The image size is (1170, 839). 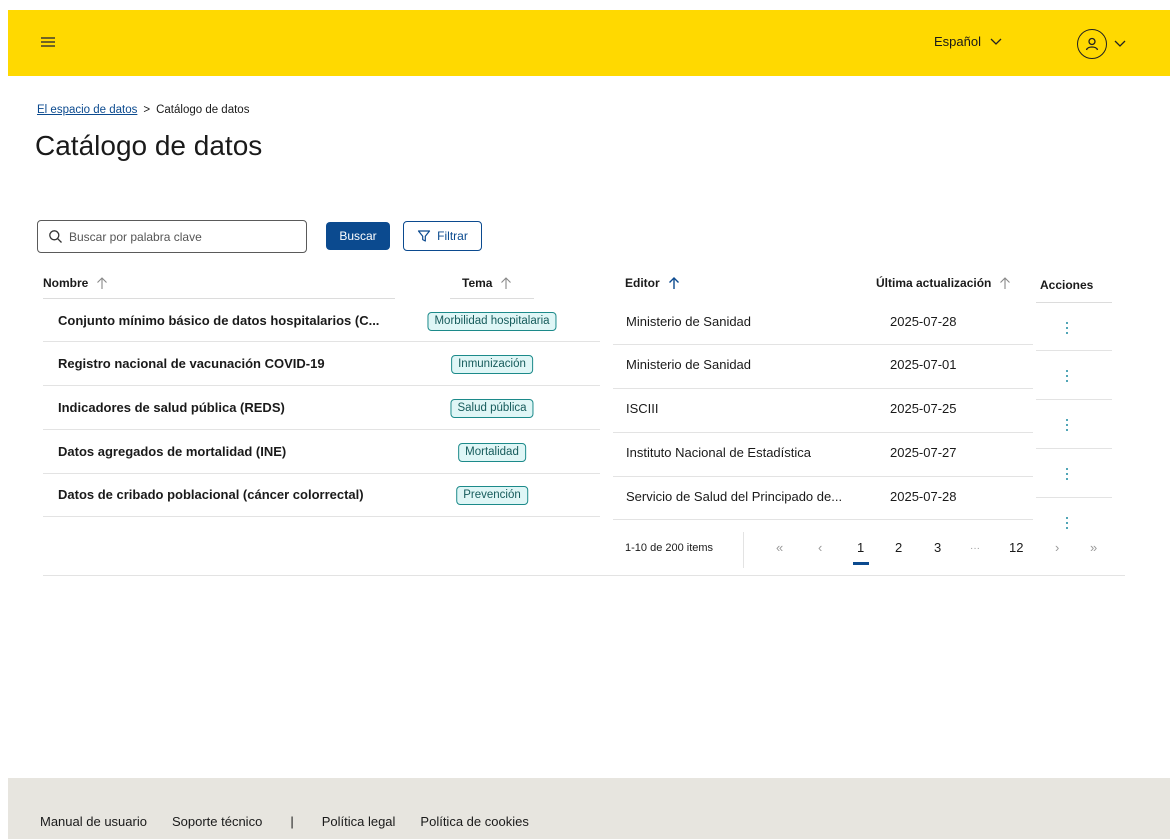 What do you see at coordinates (669, 548) in the screenshot?
I see `pagination-info: 1-10 de 200 items` at bounding box center [669, 548].